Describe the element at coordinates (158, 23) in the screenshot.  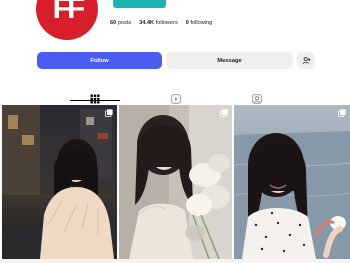
I see `followers-stat: 34.4K followers` at that location.